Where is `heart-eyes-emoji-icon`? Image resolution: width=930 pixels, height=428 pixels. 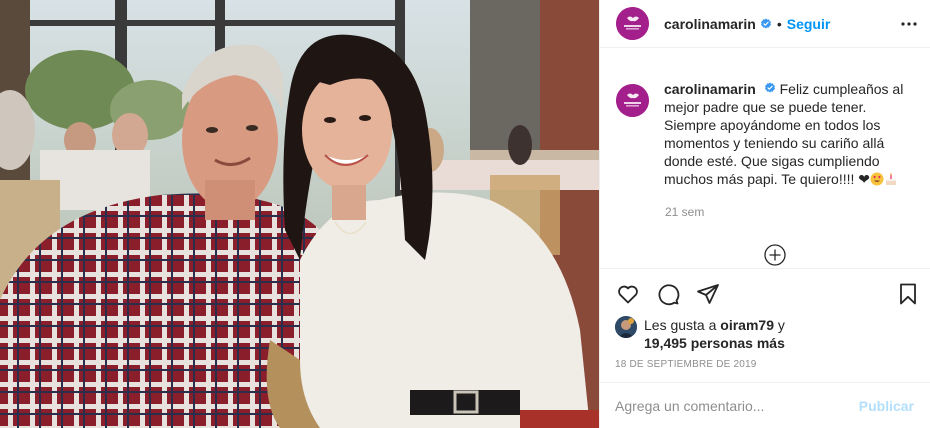
heart-eyes-emoji-icon is located at coordinates (877, 179).